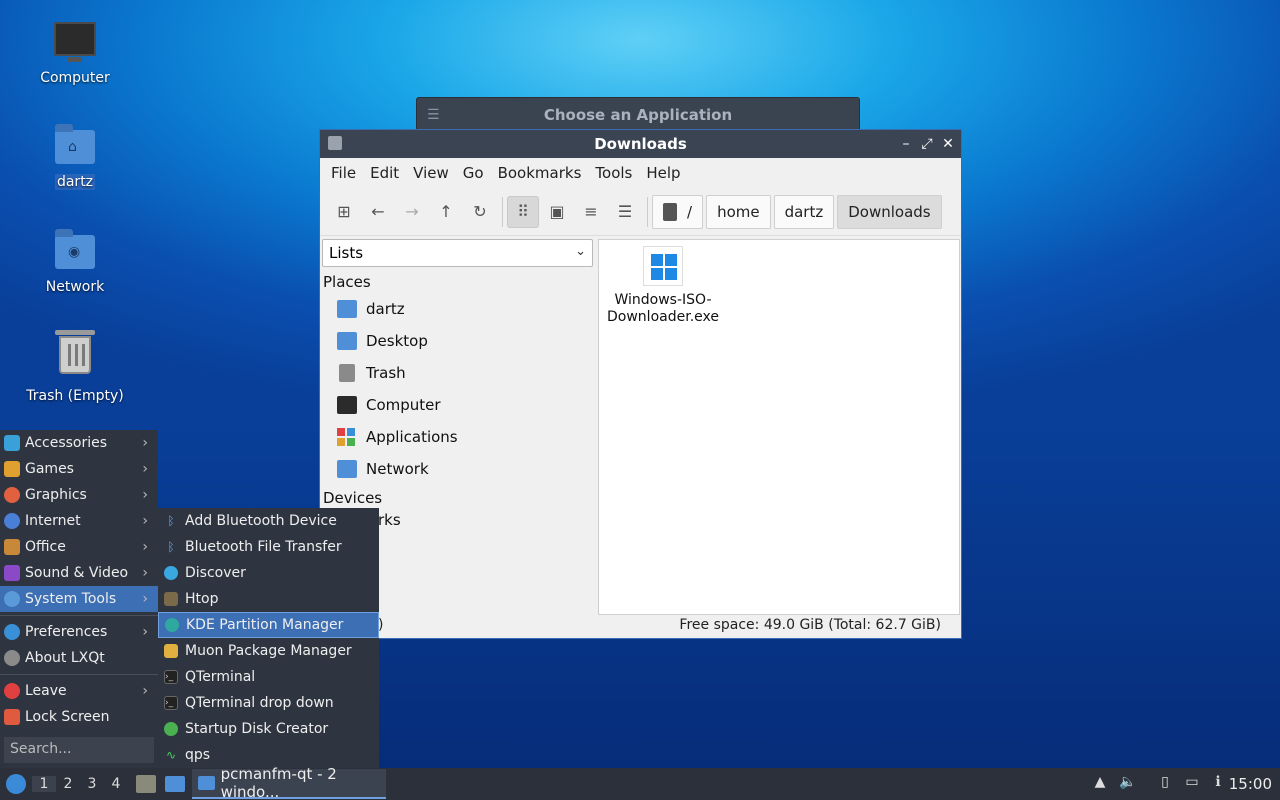 This screenshot has width=1280, height=800. What do you see at coordinates (202, 599) in the screenshot?
I see `menu-label: Htop` at bounding box center [202, 599].